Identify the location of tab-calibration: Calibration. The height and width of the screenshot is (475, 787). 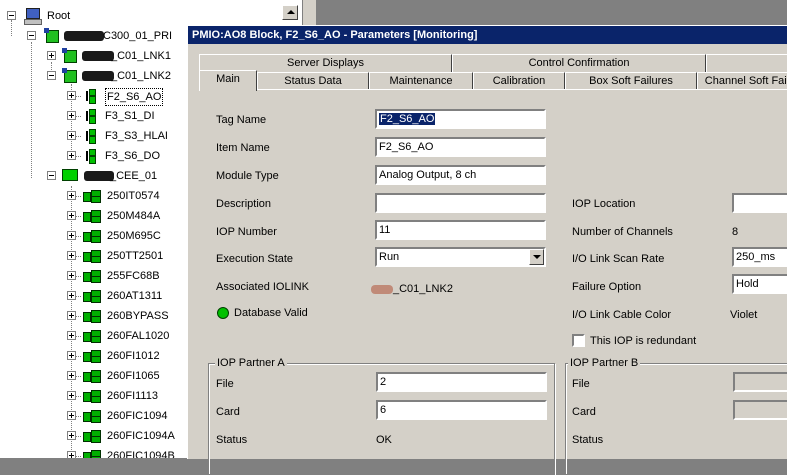
(519, 81).